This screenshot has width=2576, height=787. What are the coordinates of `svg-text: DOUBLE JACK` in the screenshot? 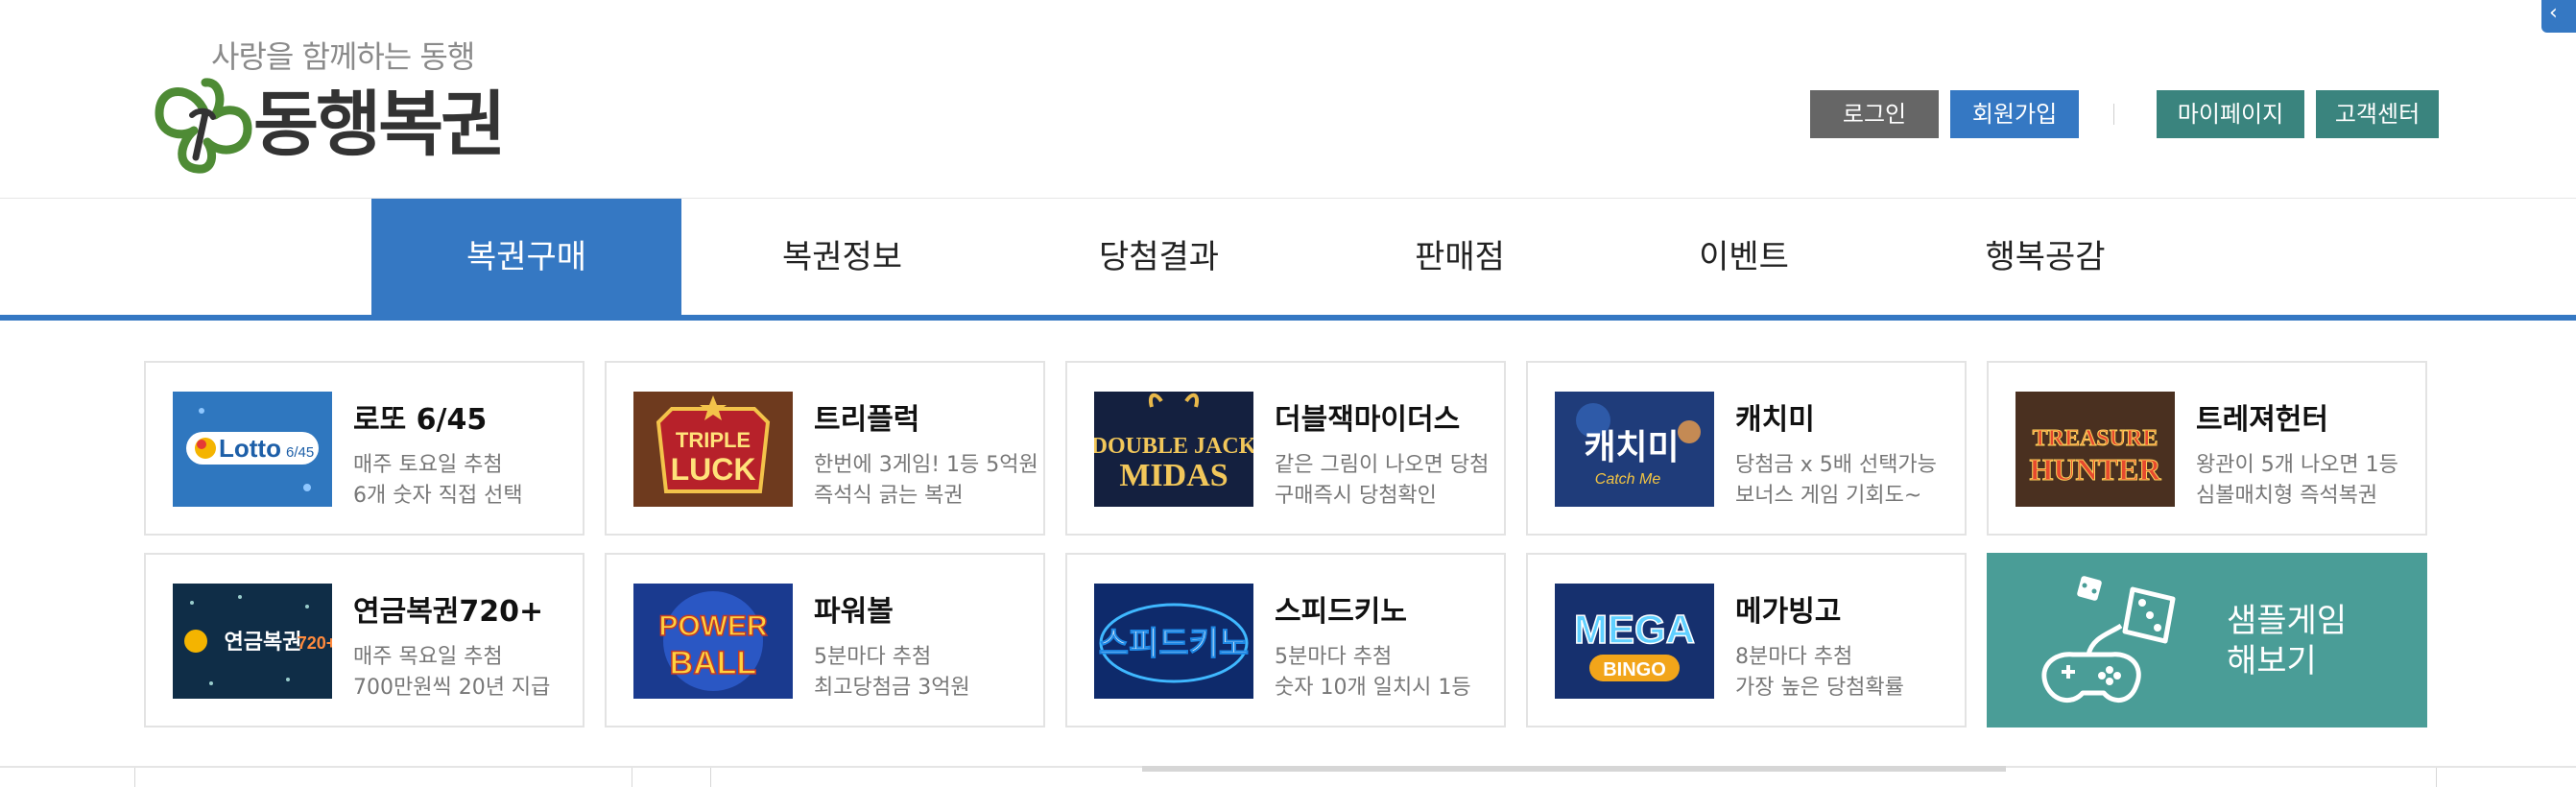 It's located at (1173, 446).